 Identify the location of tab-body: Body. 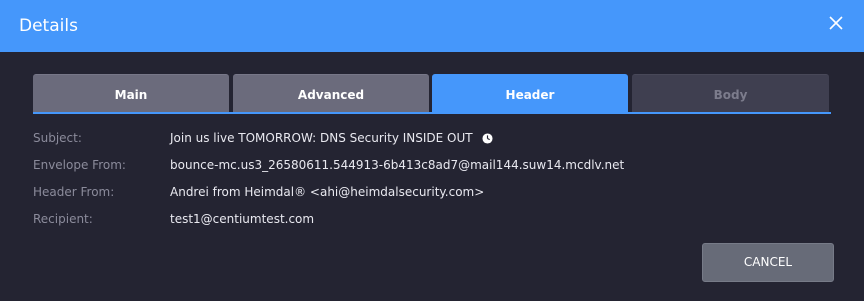
(730, 93).